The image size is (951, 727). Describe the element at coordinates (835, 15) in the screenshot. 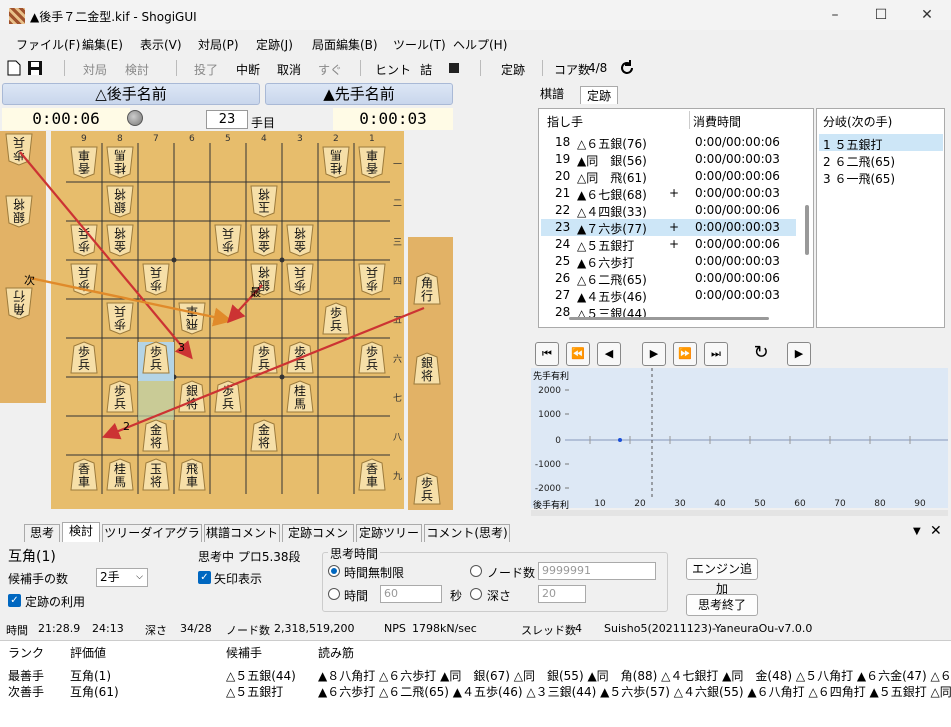

I see `minimize-button: –` at that location.